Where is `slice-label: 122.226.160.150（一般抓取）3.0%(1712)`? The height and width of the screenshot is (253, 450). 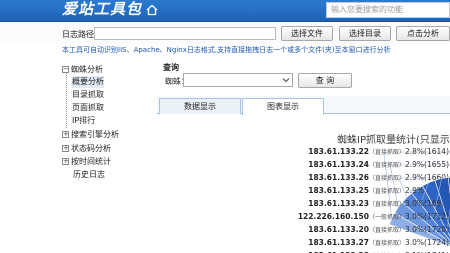 slice-label: 122.226.160.150（一般抓取）3.0%(1712) is located at coordinates (373, 216).